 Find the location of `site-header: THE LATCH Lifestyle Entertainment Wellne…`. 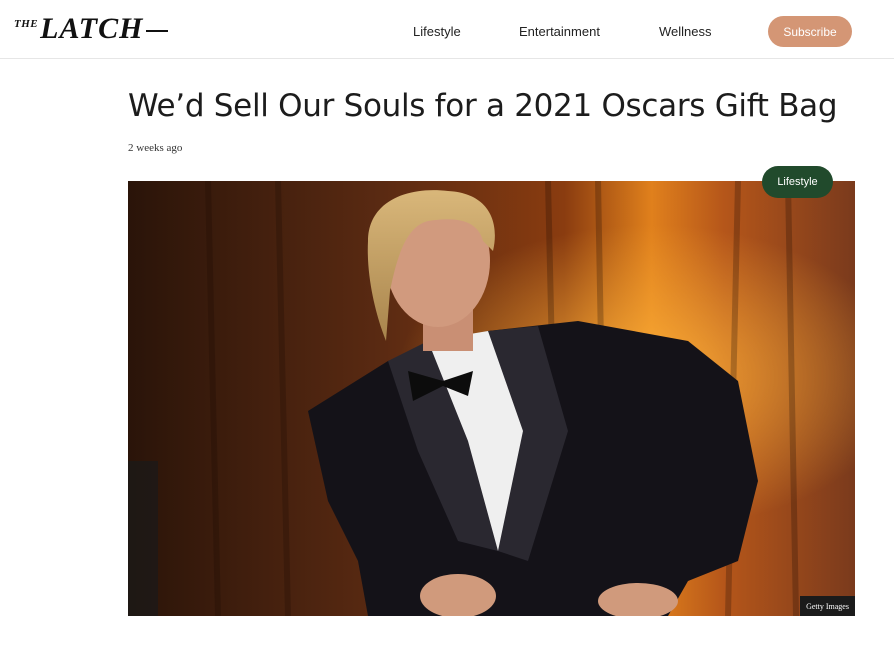

site-header: THE LATCH Lifestyle Entertainment Wellne… is located at coordinates (447, 29).